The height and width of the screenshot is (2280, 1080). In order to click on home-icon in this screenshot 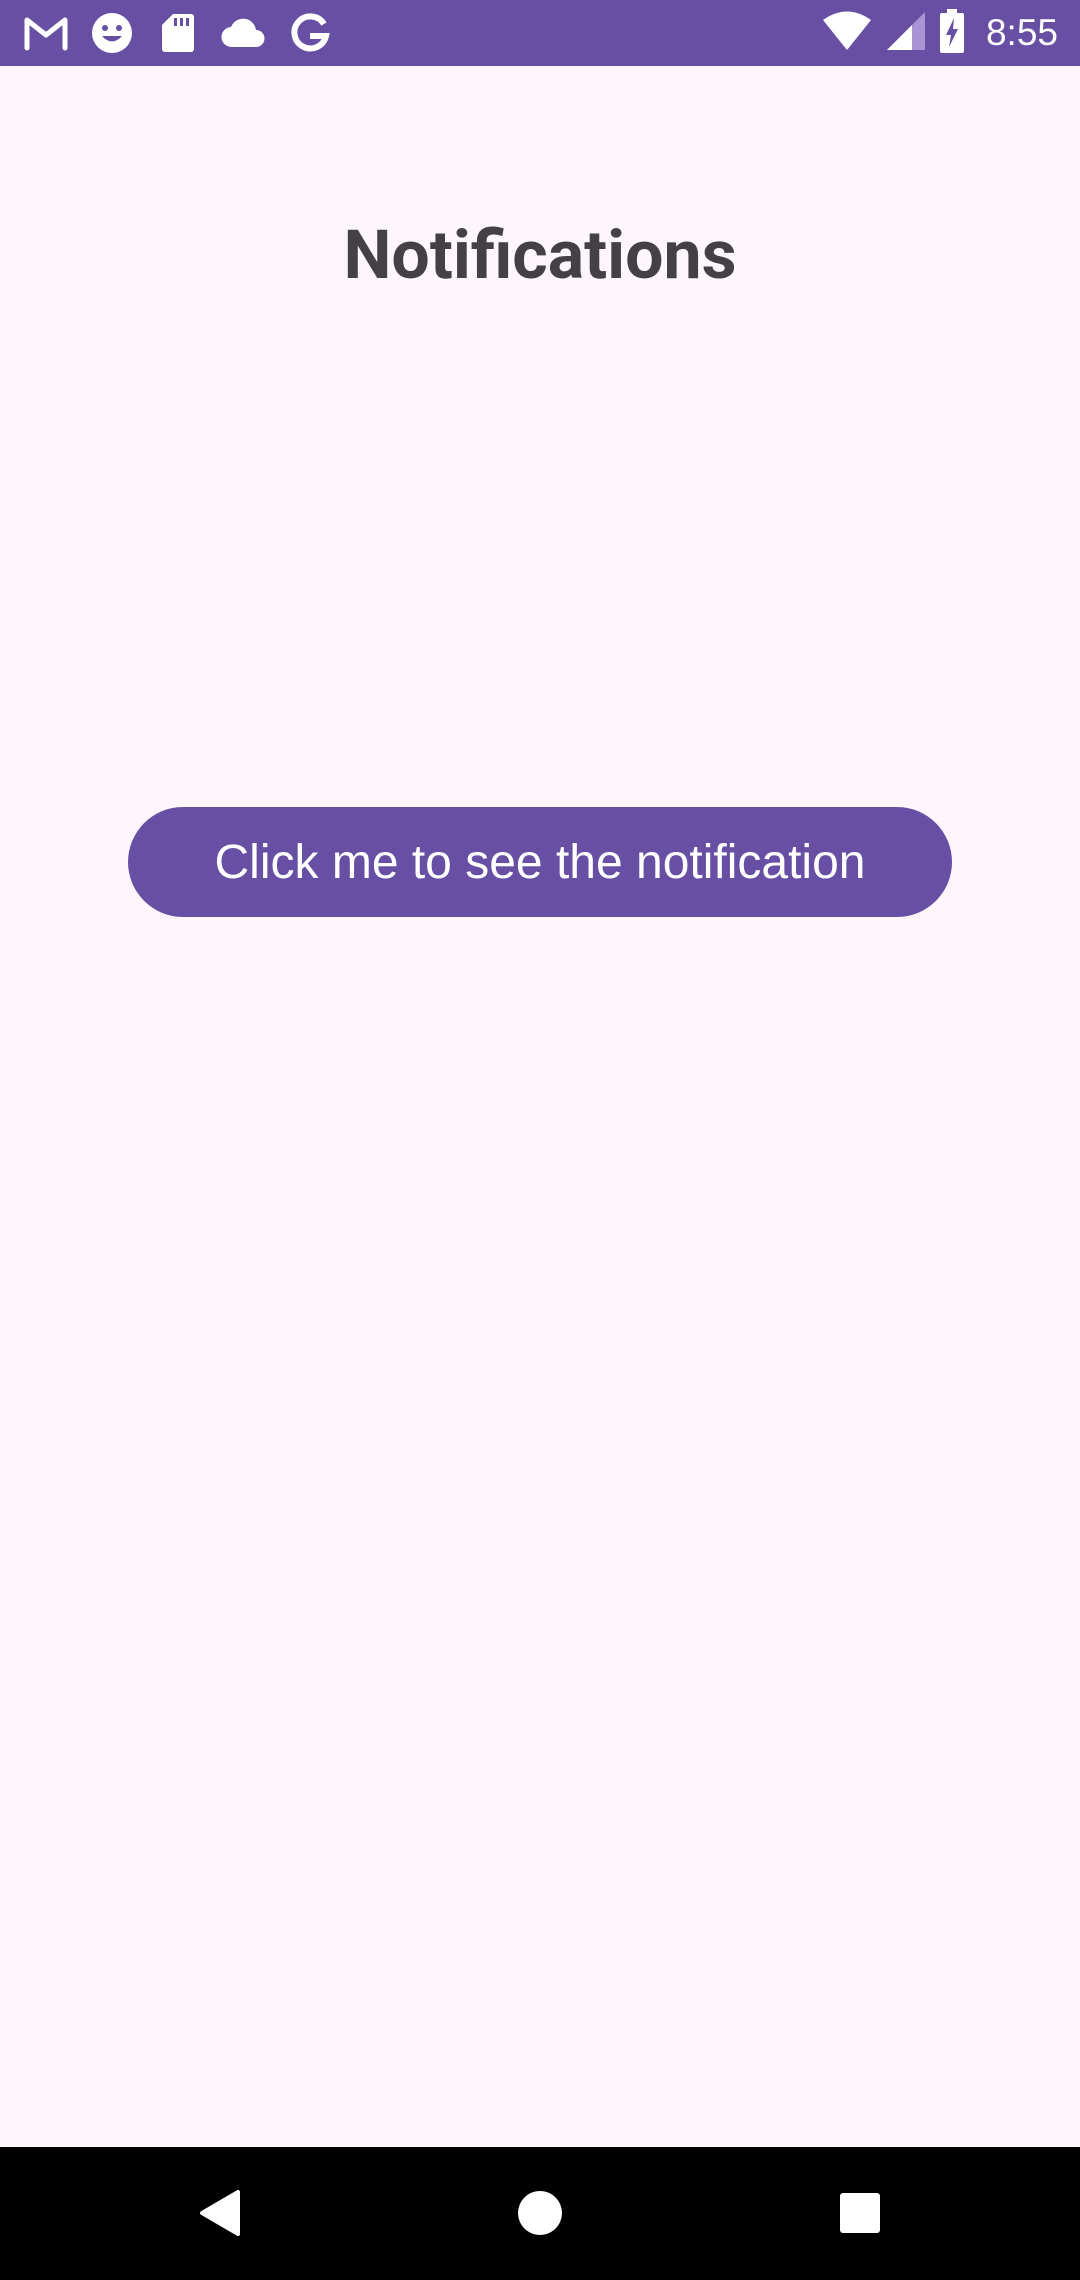, I will do `click(540, 2213)`.